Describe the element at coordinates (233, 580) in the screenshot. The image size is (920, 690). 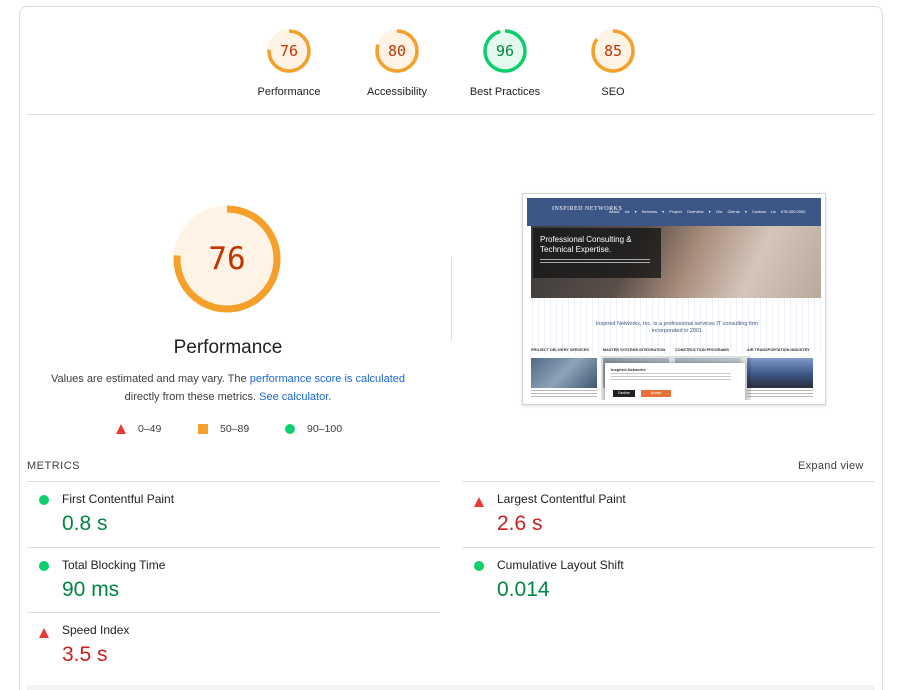
I see `metric-total-blocking-time: Total Blocking Time 90 ms` at that location.